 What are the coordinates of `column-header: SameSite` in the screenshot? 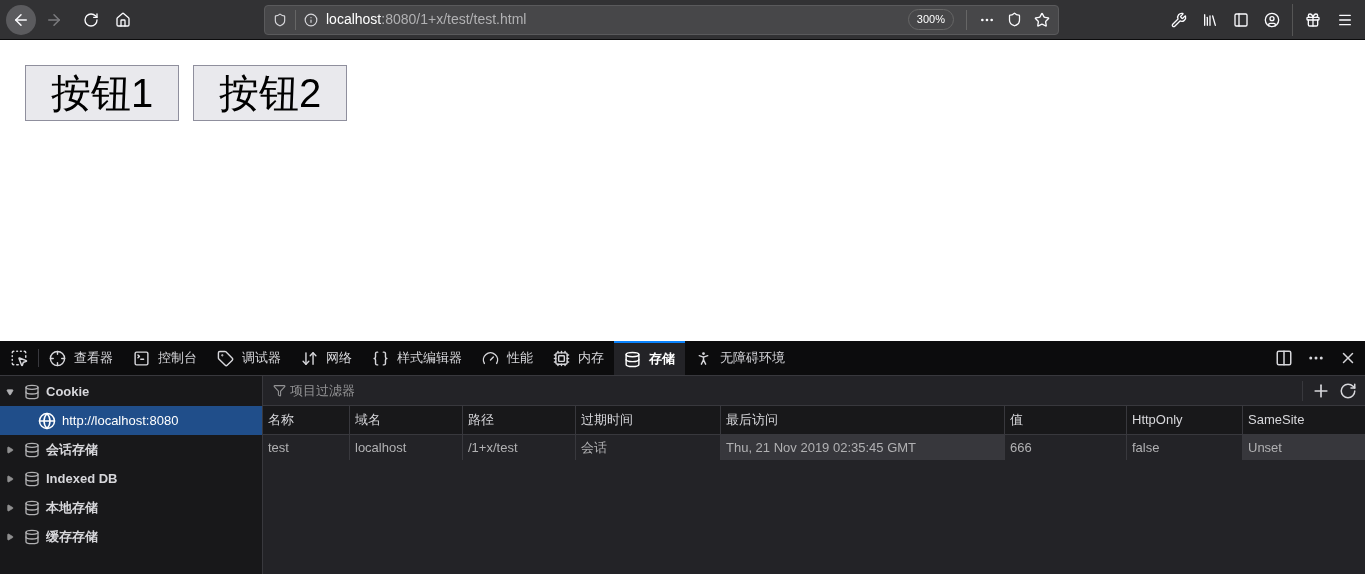 It's located at (1303, 420).